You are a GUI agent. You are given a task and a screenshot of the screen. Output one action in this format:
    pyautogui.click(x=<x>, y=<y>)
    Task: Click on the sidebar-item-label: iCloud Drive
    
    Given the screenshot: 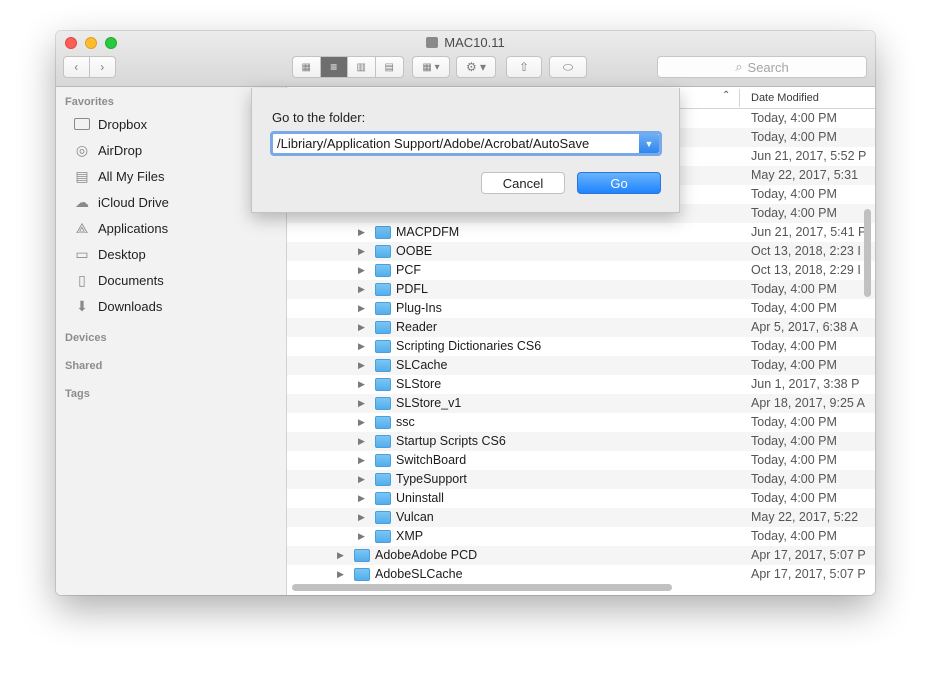 What is the action you would take?
    pyautogui.click(x=133, y=202)
    